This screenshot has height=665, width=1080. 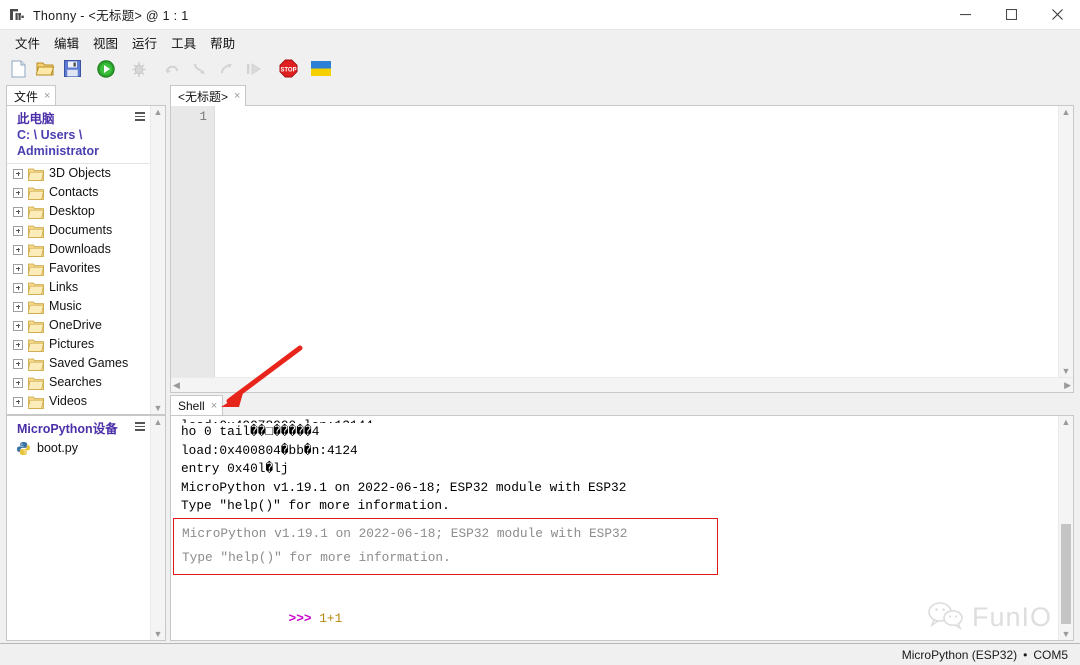 I want to click on tab-files-label: 文件, so click(x=26, y=96).